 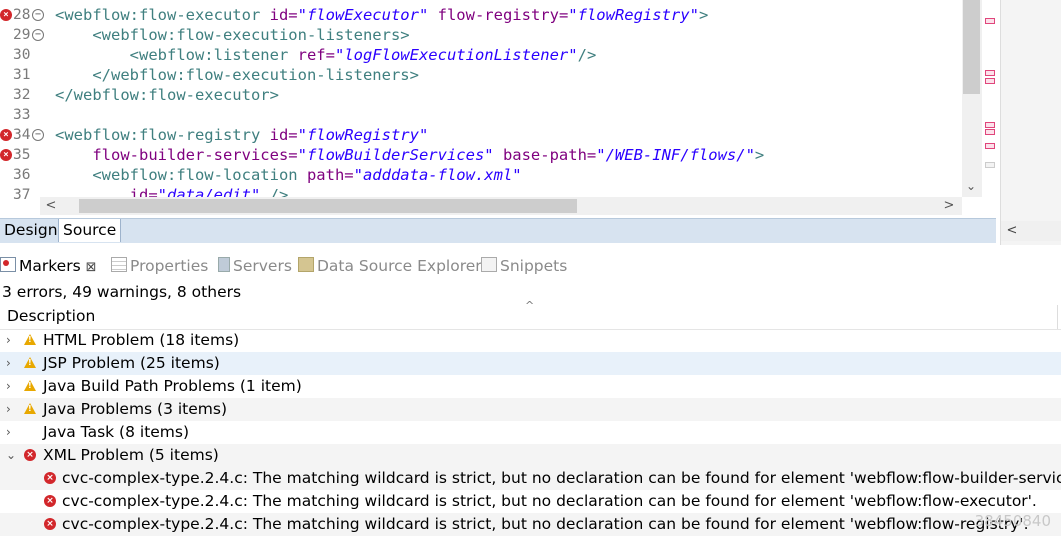 What do you see at coordinates (534, 266) in the screenshot?
I see `tab-snippets-label: Snippets` at bounding box center [534, 266].